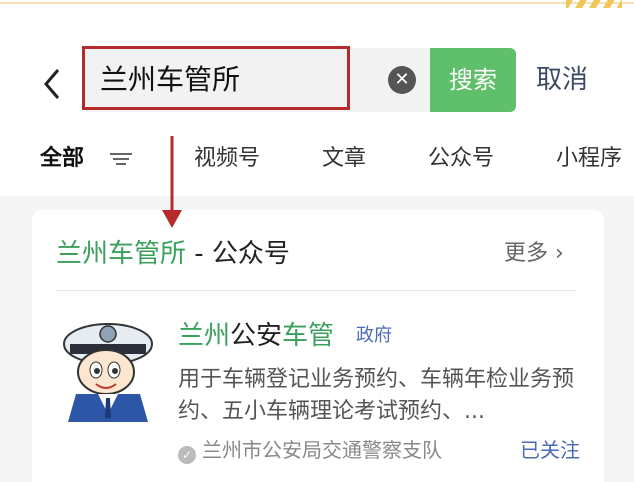 The image size is (634, 482). I want to click on more-link: 更多 ›, so click(534, 254).